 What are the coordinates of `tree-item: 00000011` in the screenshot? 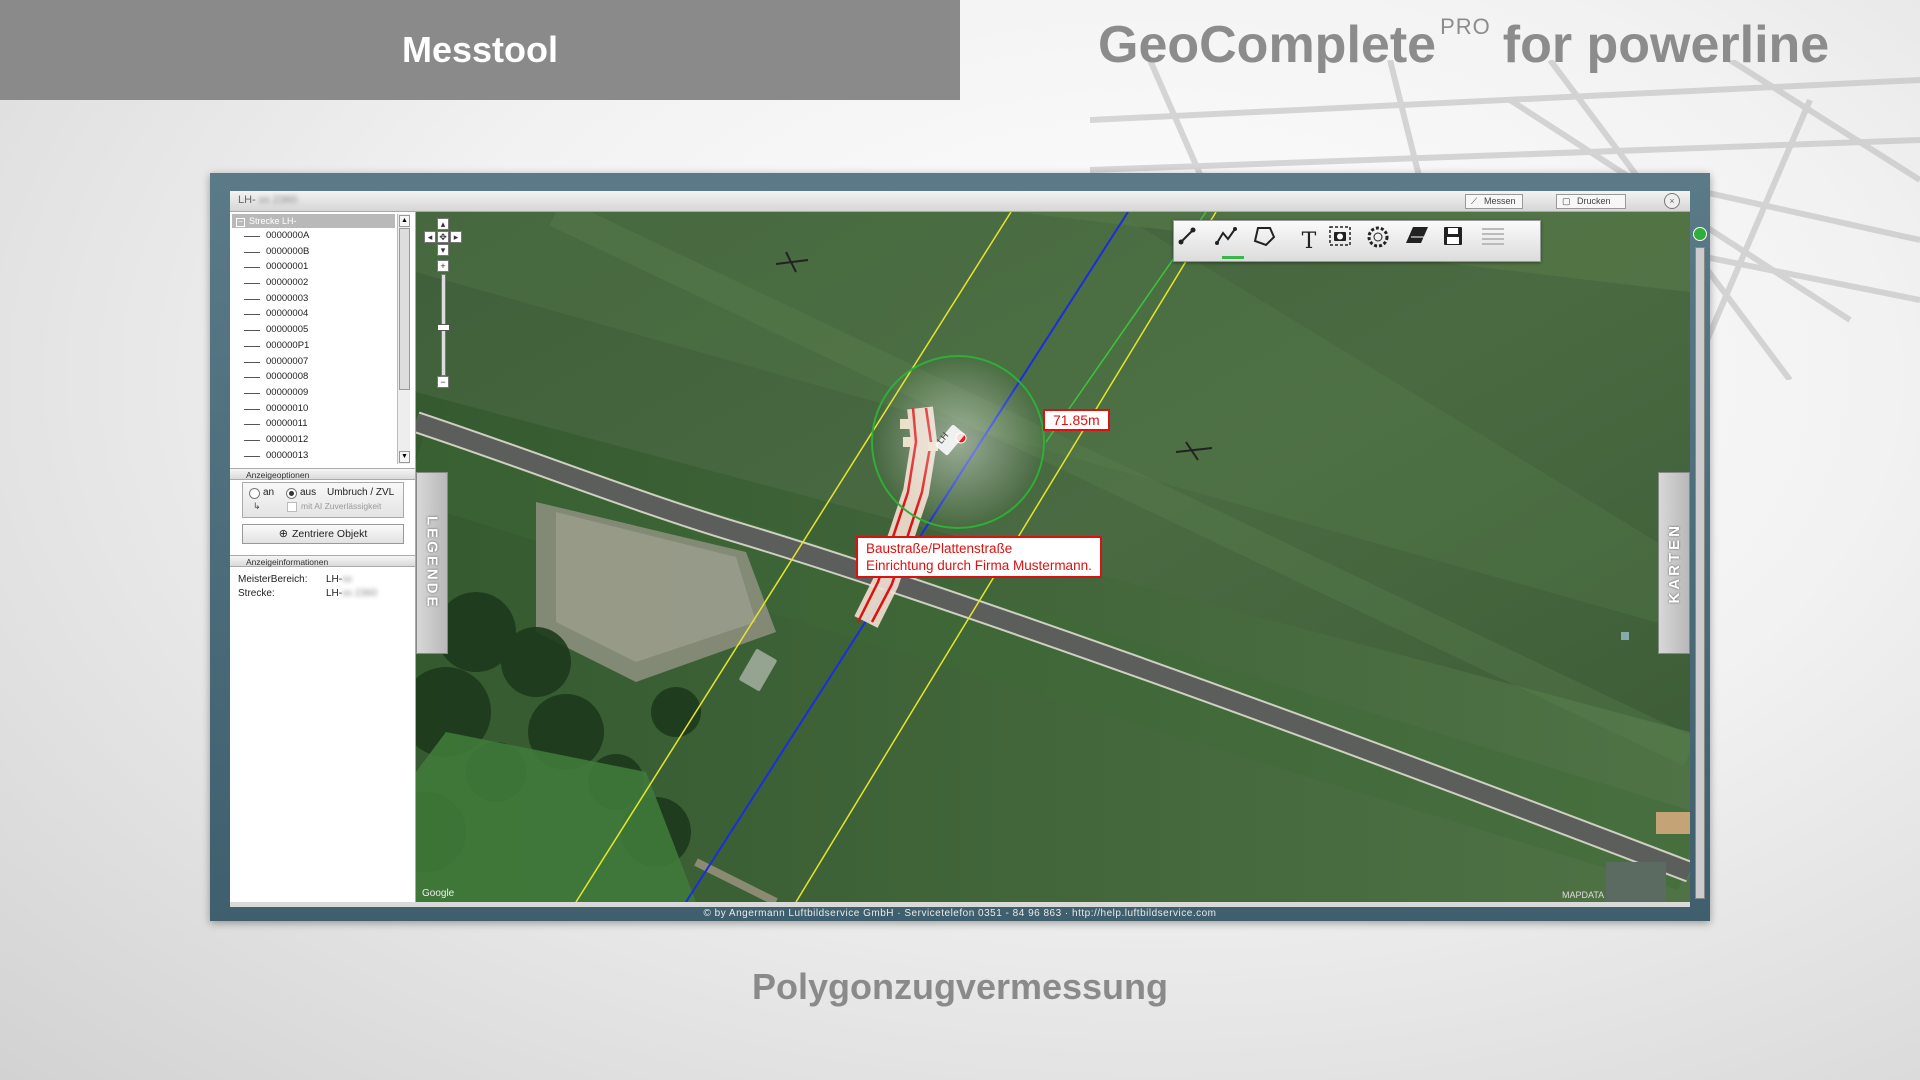 It's located at (313, 424).